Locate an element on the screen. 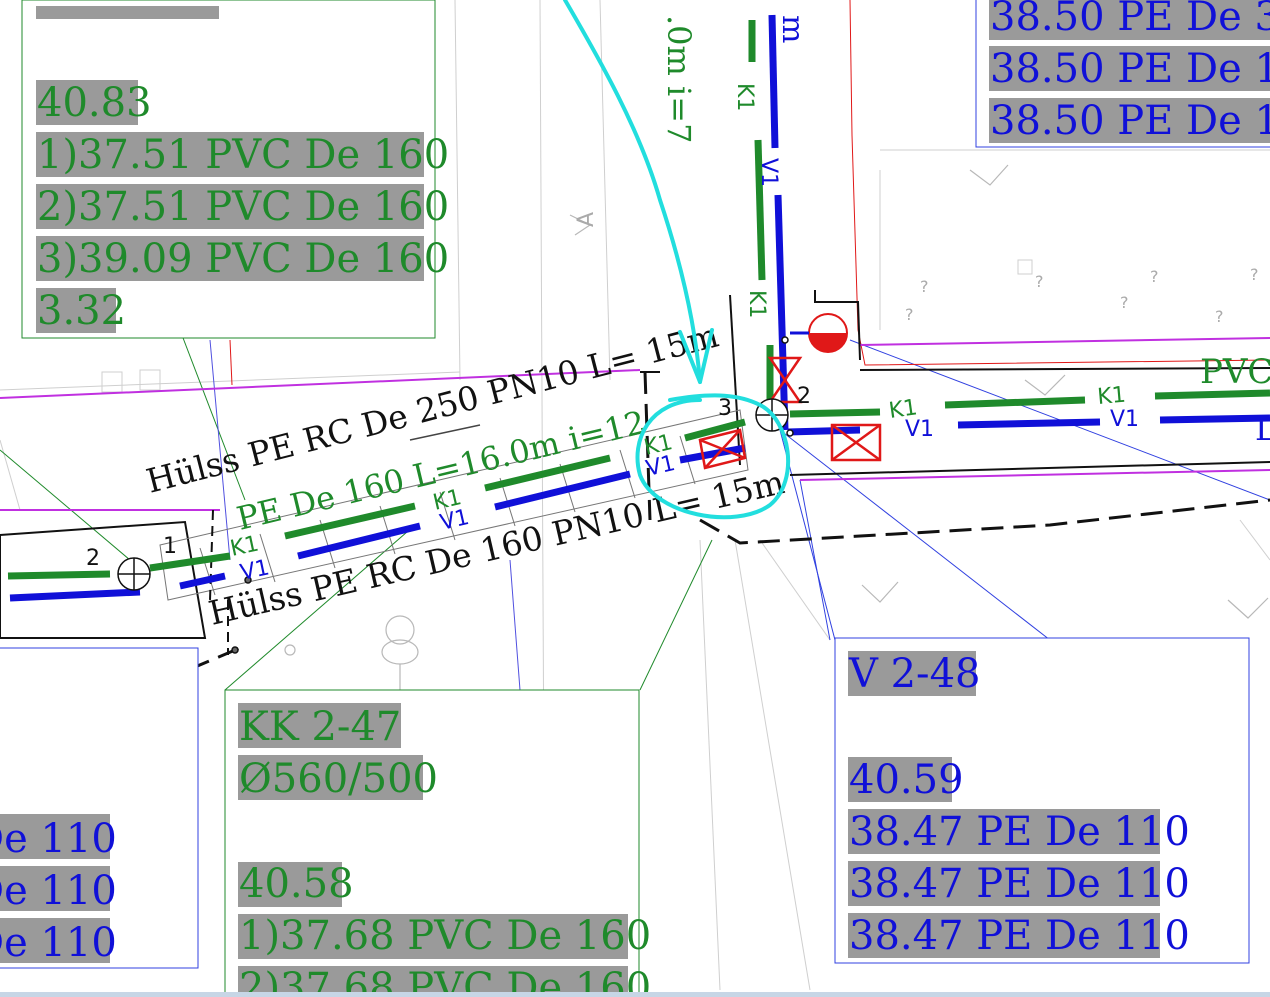 The image size is (1270, 997). hydrant-icon is located at coordinates (819, 333).